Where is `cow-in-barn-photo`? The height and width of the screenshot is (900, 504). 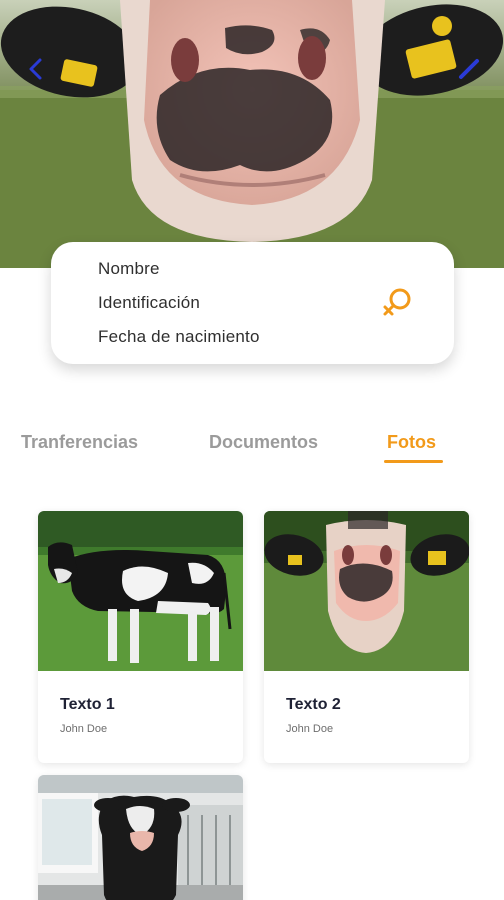
cow-in-barn-photo is located at coordinates (140, 837).